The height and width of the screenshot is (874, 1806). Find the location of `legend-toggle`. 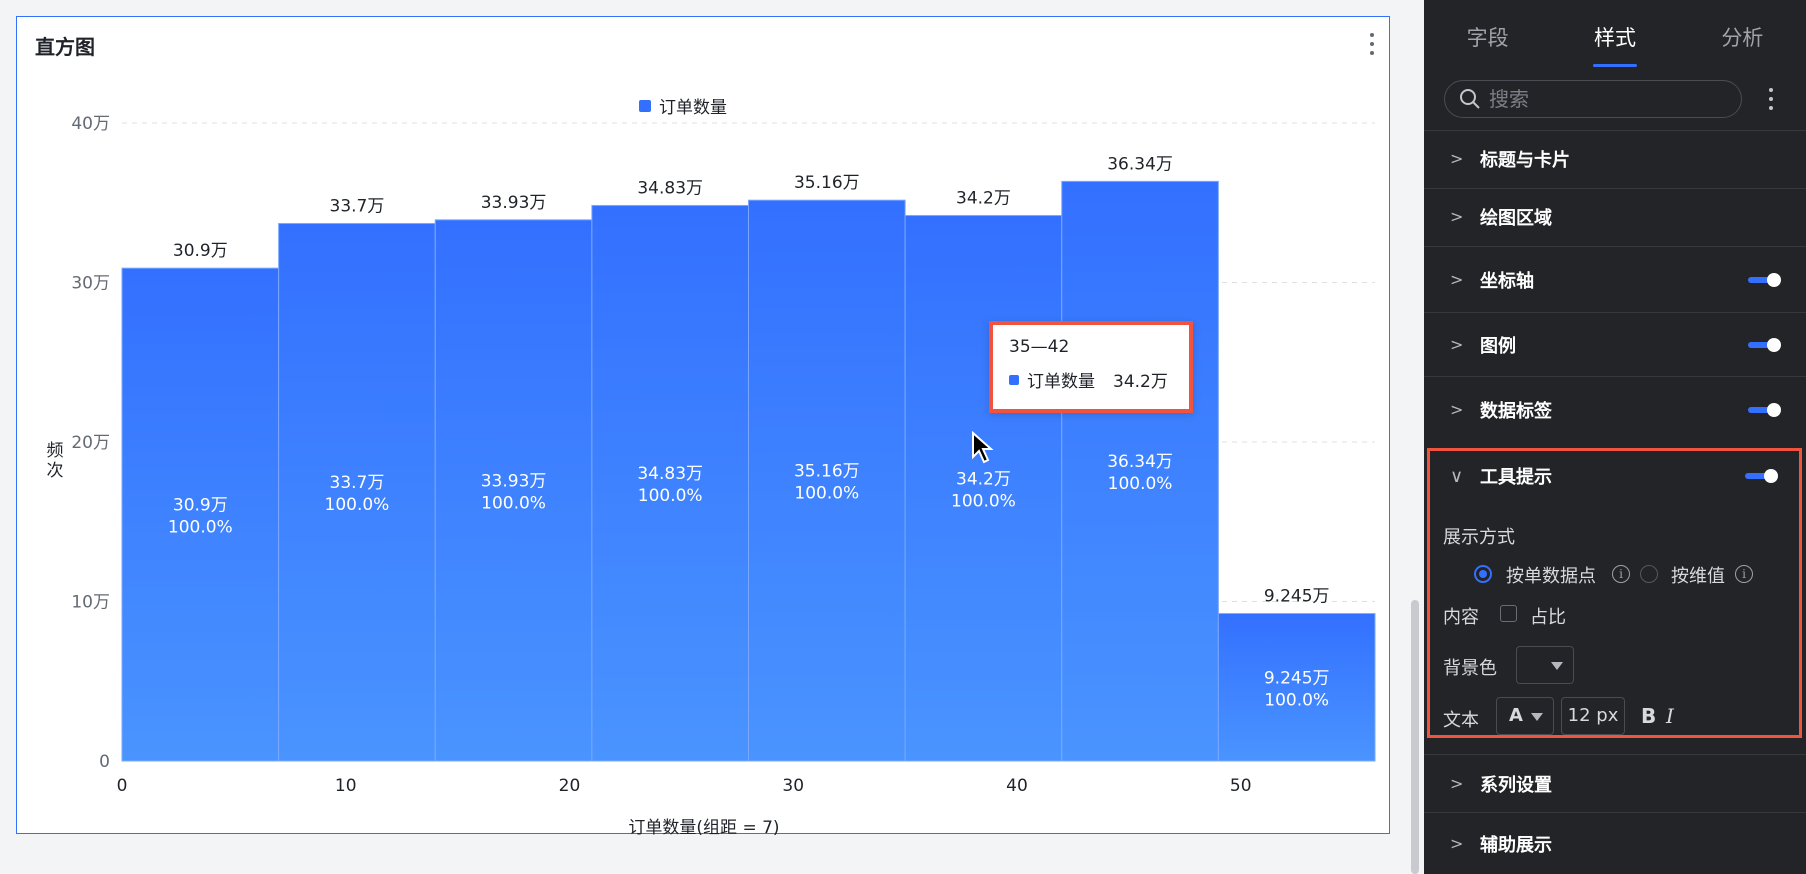

legend-toggle is located at coordinates (1764, 344).